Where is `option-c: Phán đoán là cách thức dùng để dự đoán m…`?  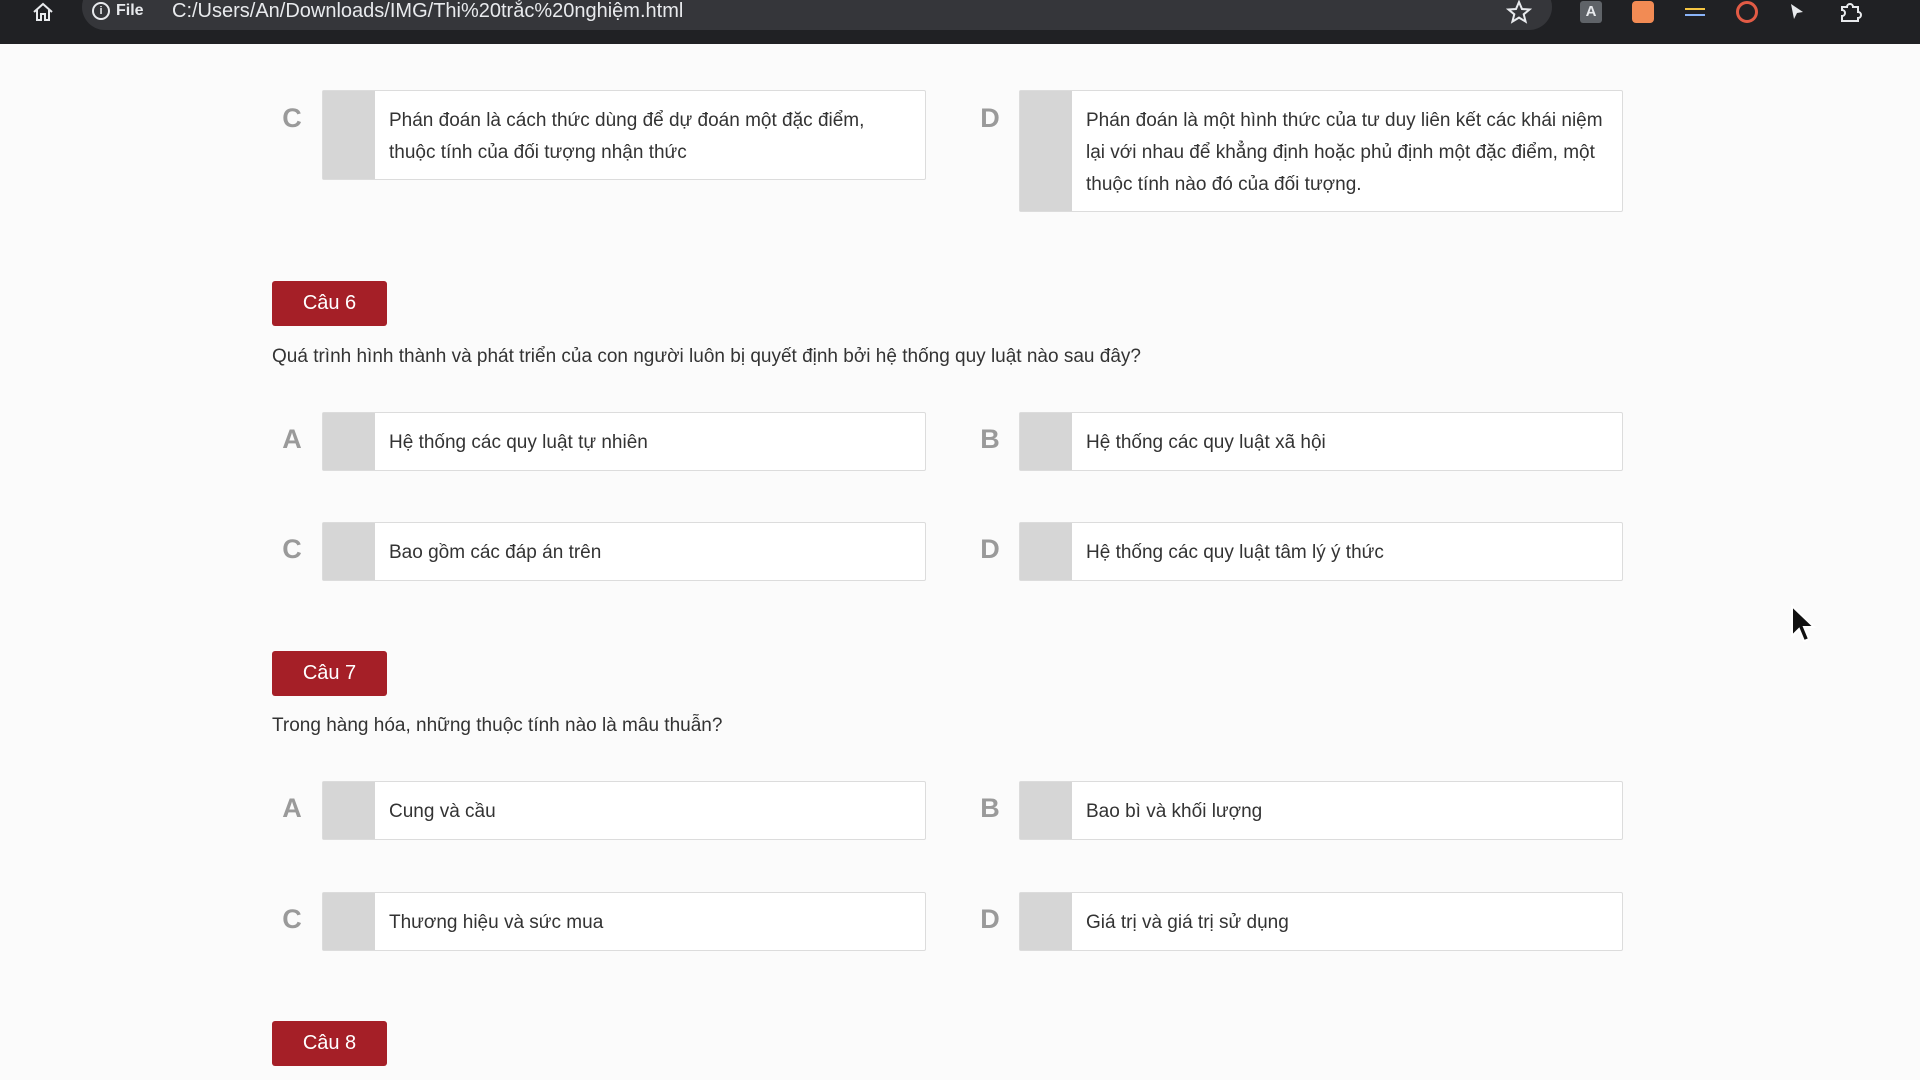
option-c: Phán đoán là cách thức dùng để dự đoán m… is located at coordinates (624, 135).